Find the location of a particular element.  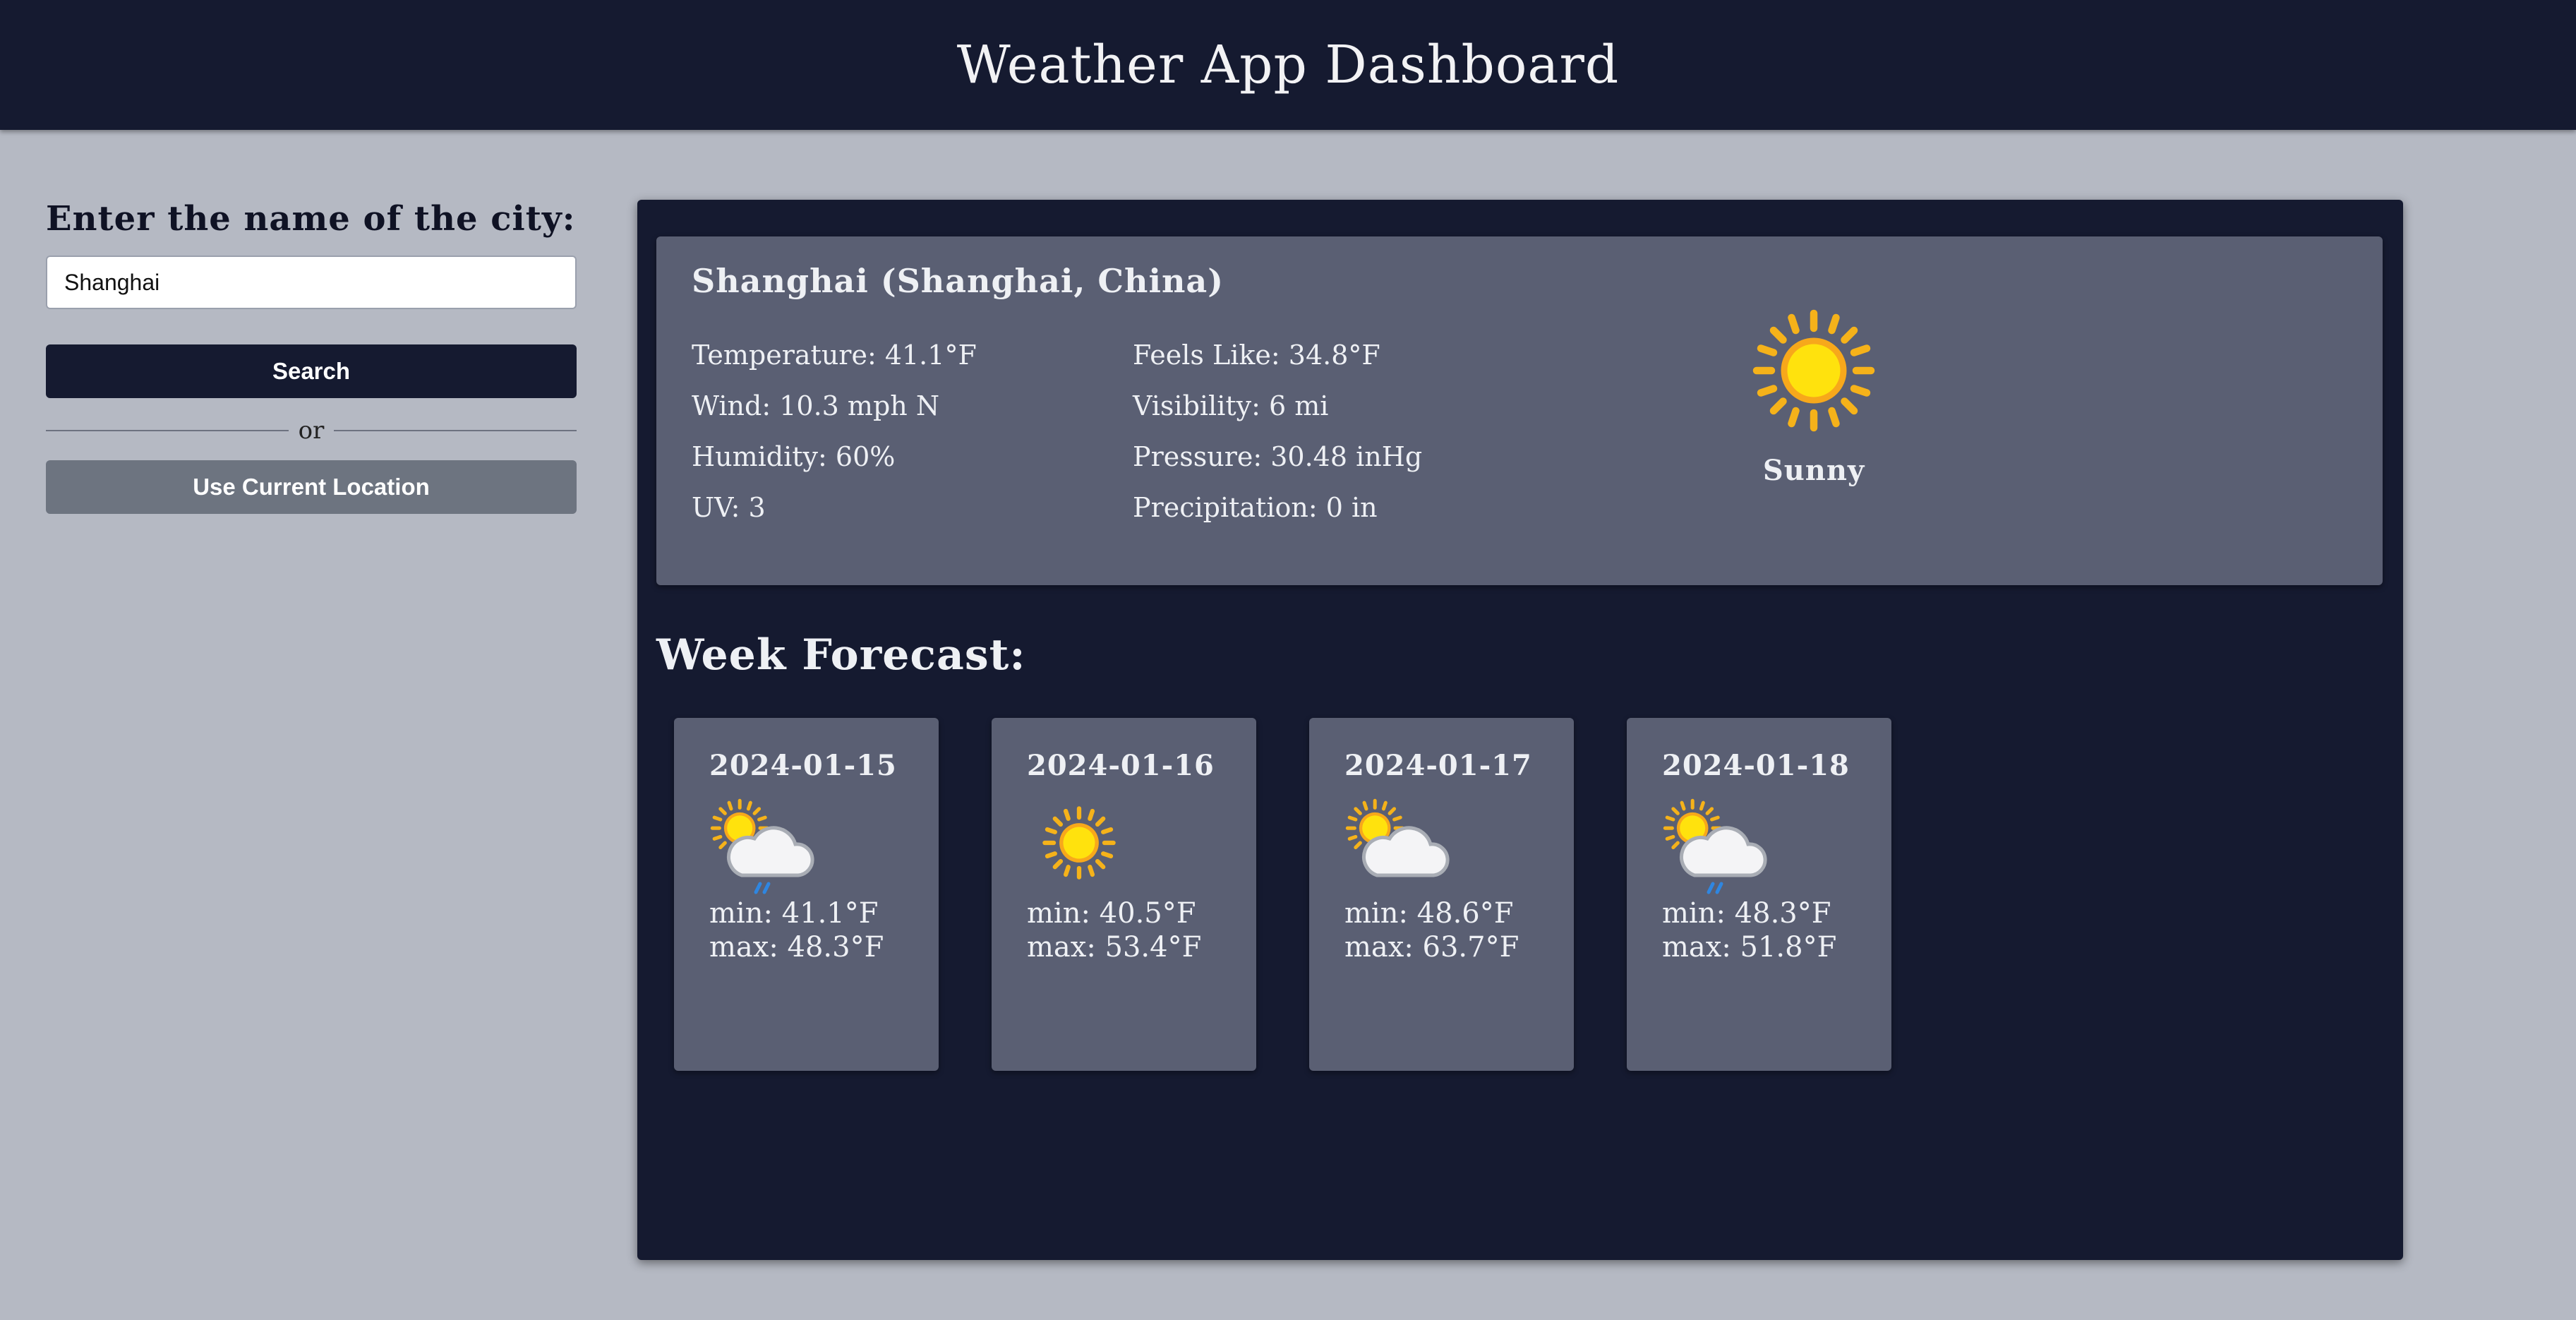

divider-line-right is located at coordinates (455, 430).